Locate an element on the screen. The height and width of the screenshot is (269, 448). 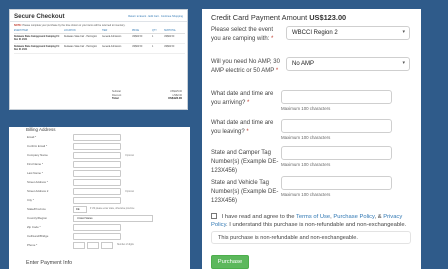
state-select: DE is located at coordinates (80, 209).